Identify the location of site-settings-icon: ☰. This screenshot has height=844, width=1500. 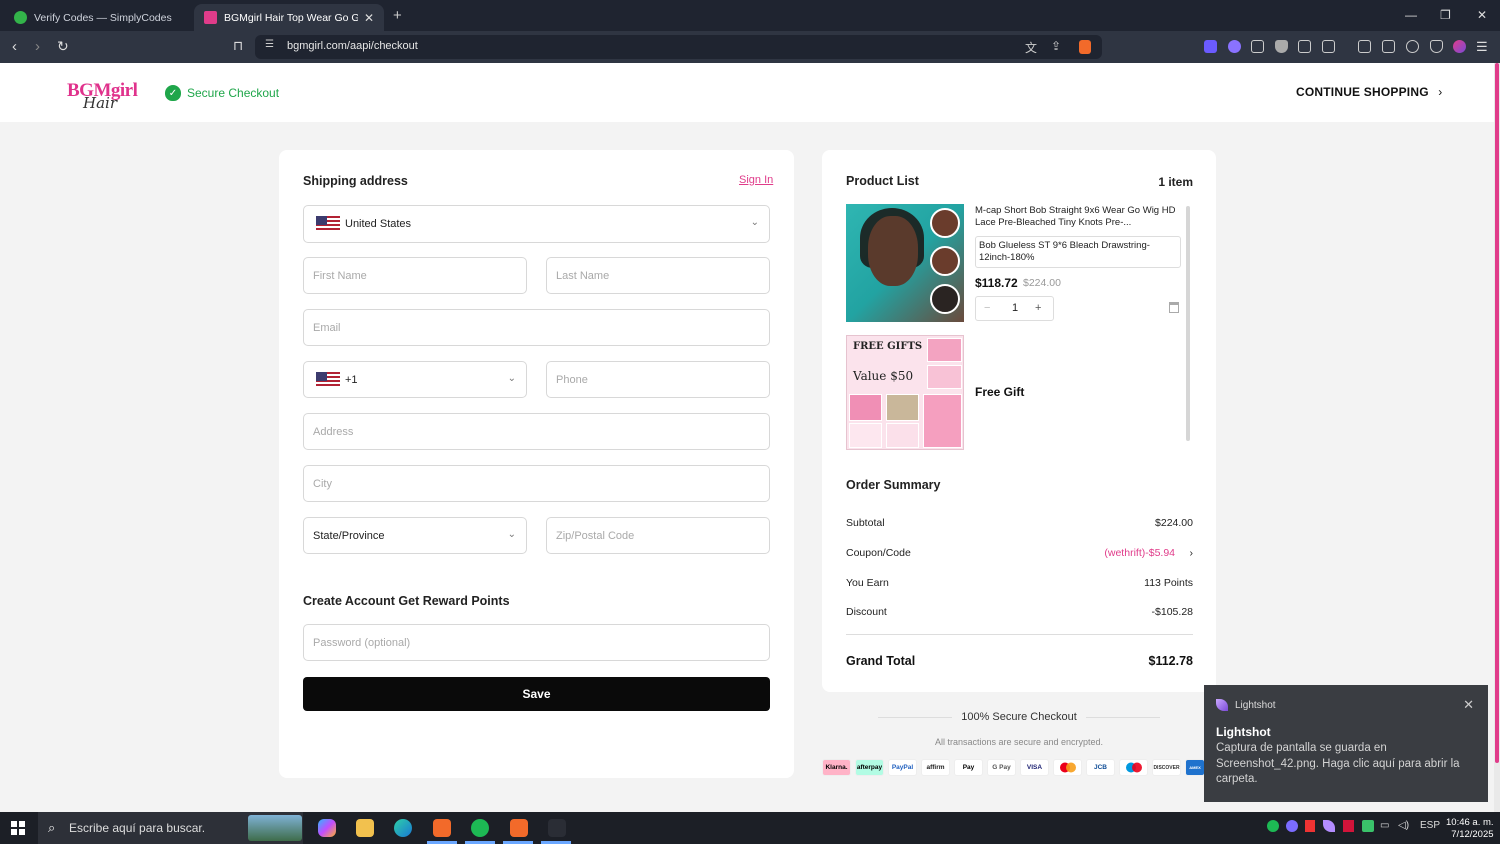
(269, 44).